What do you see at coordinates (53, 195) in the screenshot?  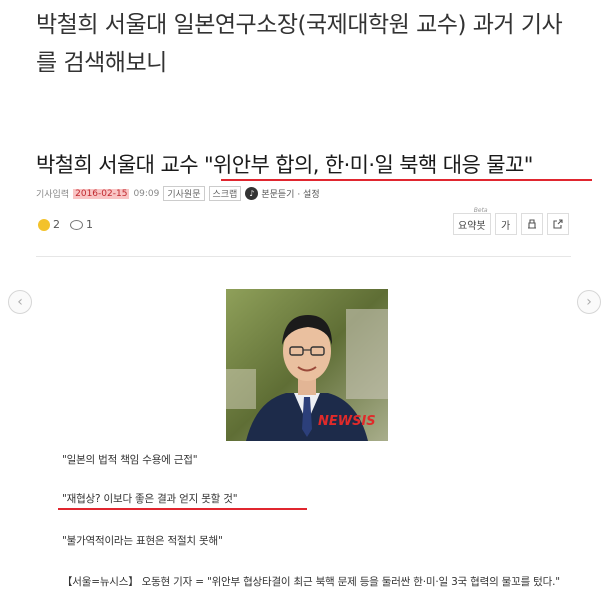 I see `input-label: 기사입력` at bounding box center [53, 195].